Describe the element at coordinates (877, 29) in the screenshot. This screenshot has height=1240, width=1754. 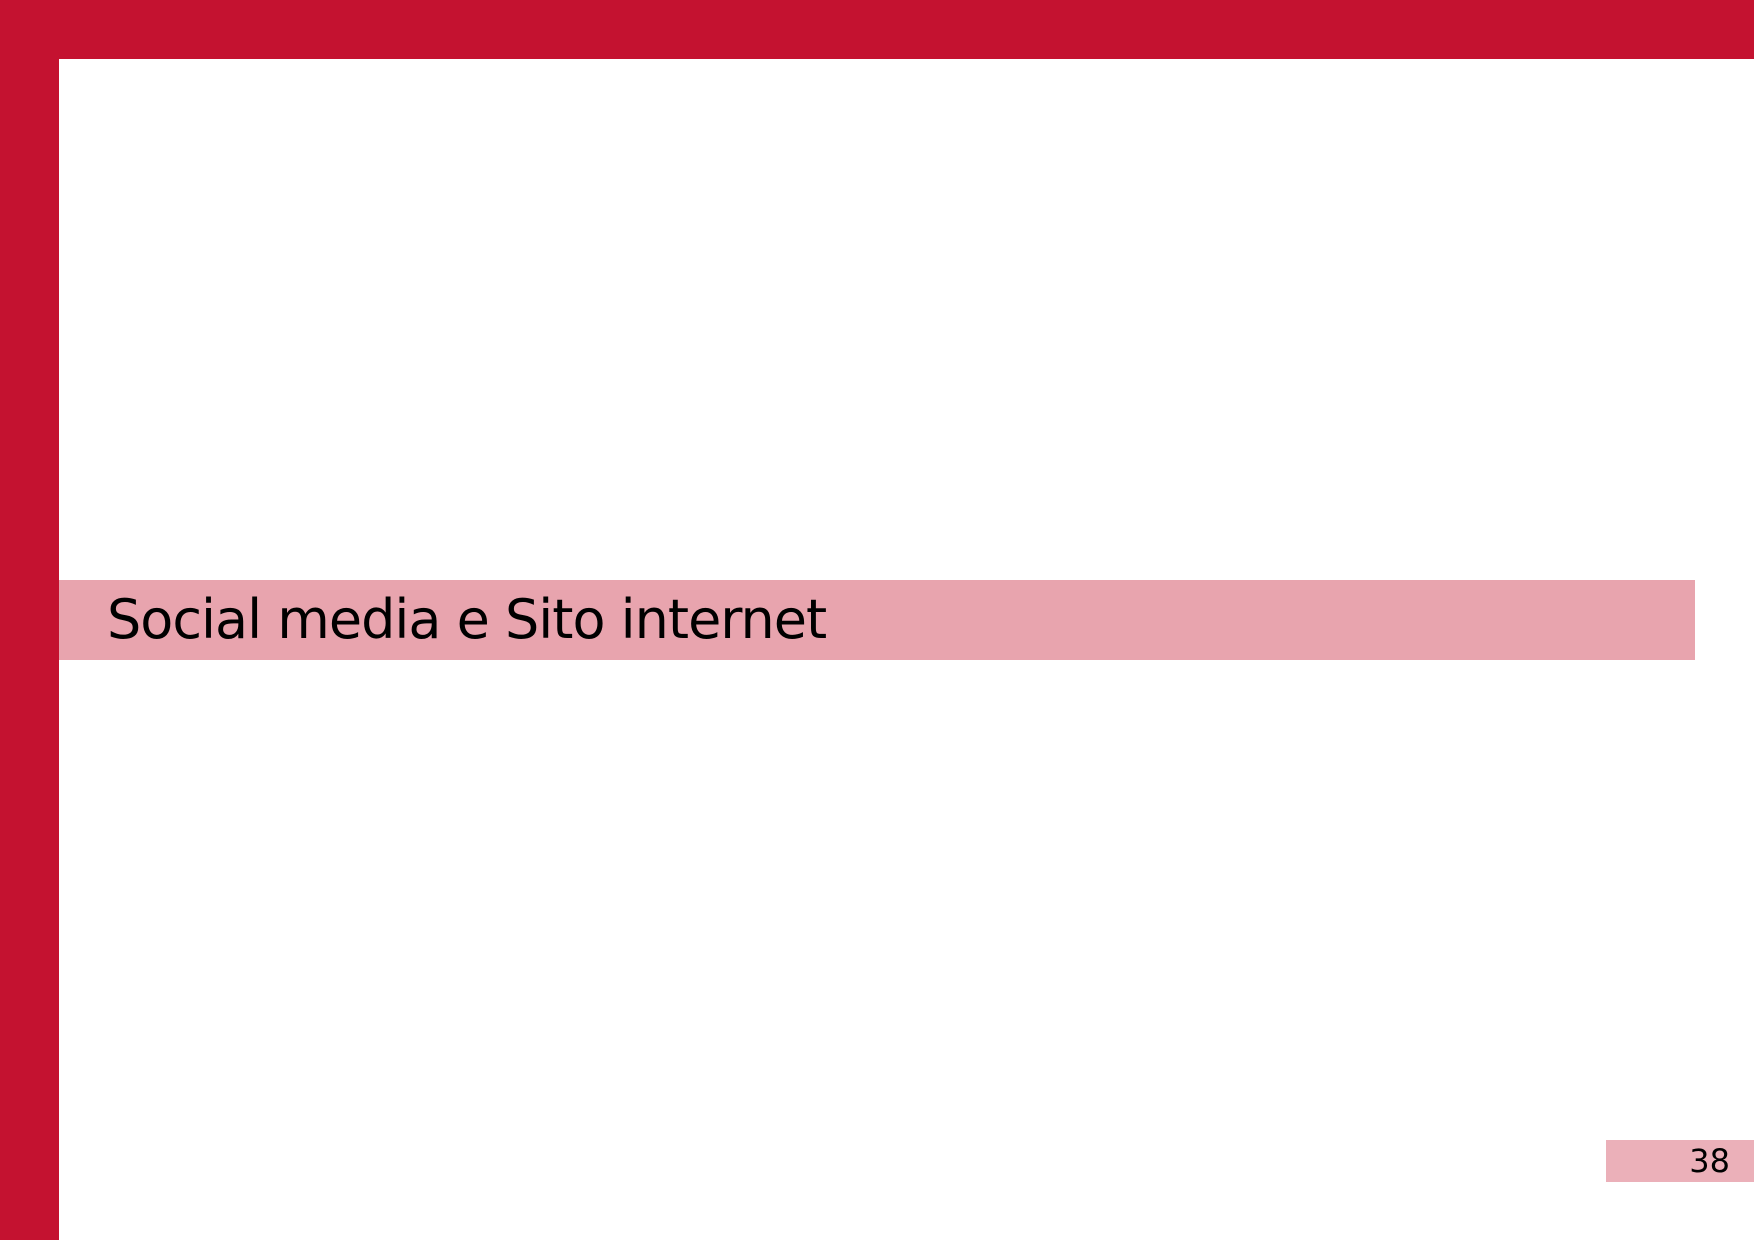
I see `top-frame-bar` at that location.